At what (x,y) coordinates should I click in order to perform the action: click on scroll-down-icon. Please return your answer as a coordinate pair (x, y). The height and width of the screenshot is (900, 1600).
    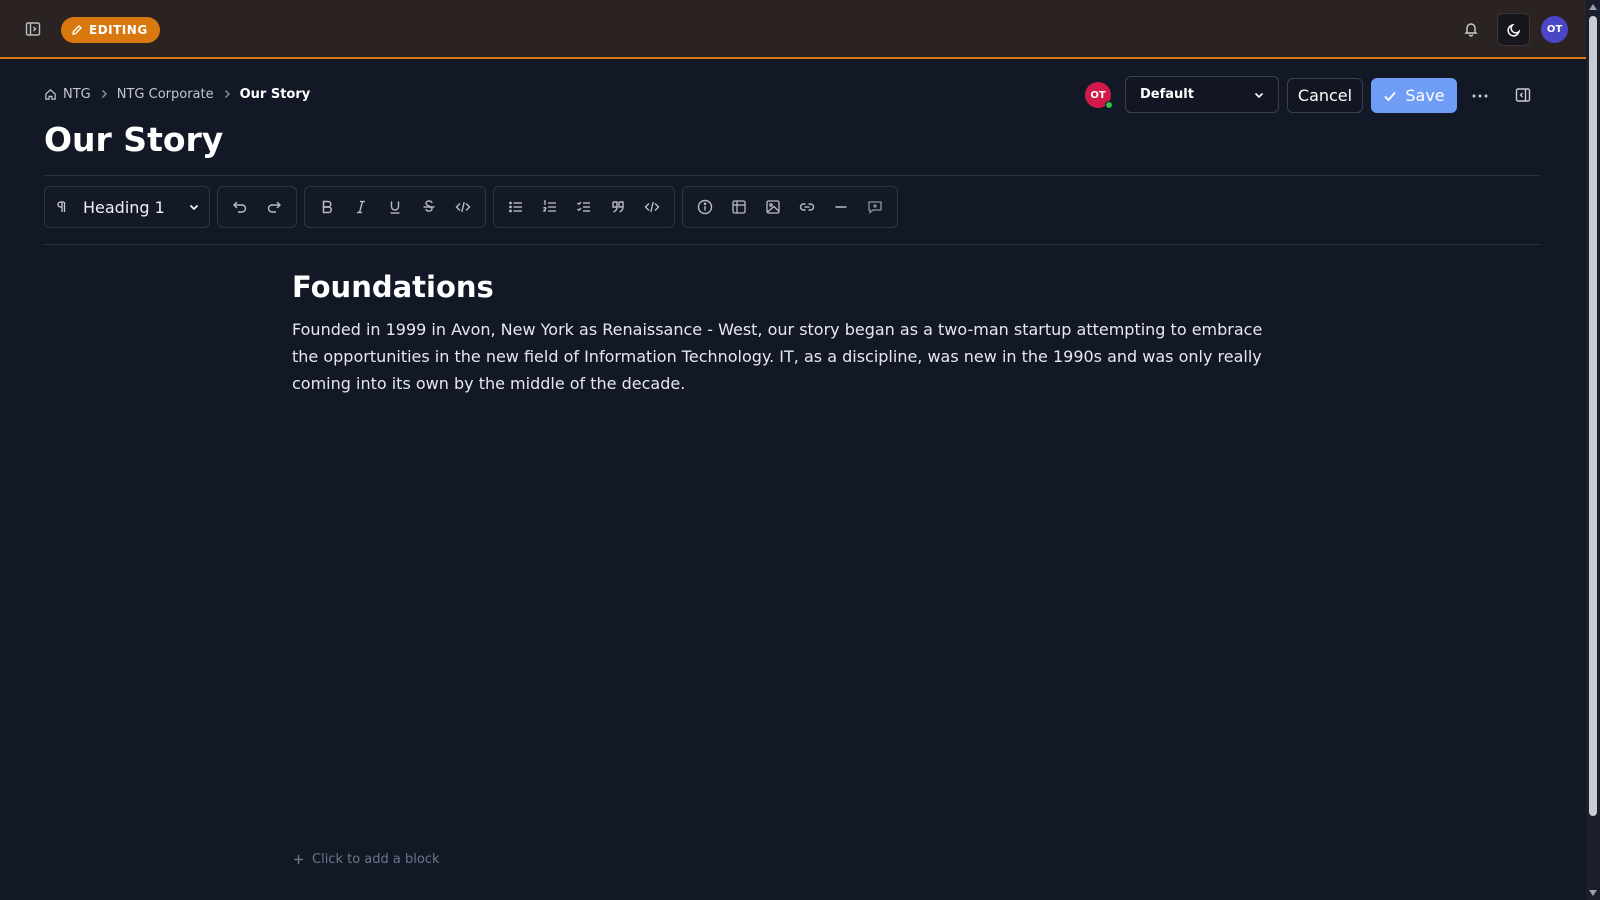
    Looking at the image, I should click on (1593, 893).